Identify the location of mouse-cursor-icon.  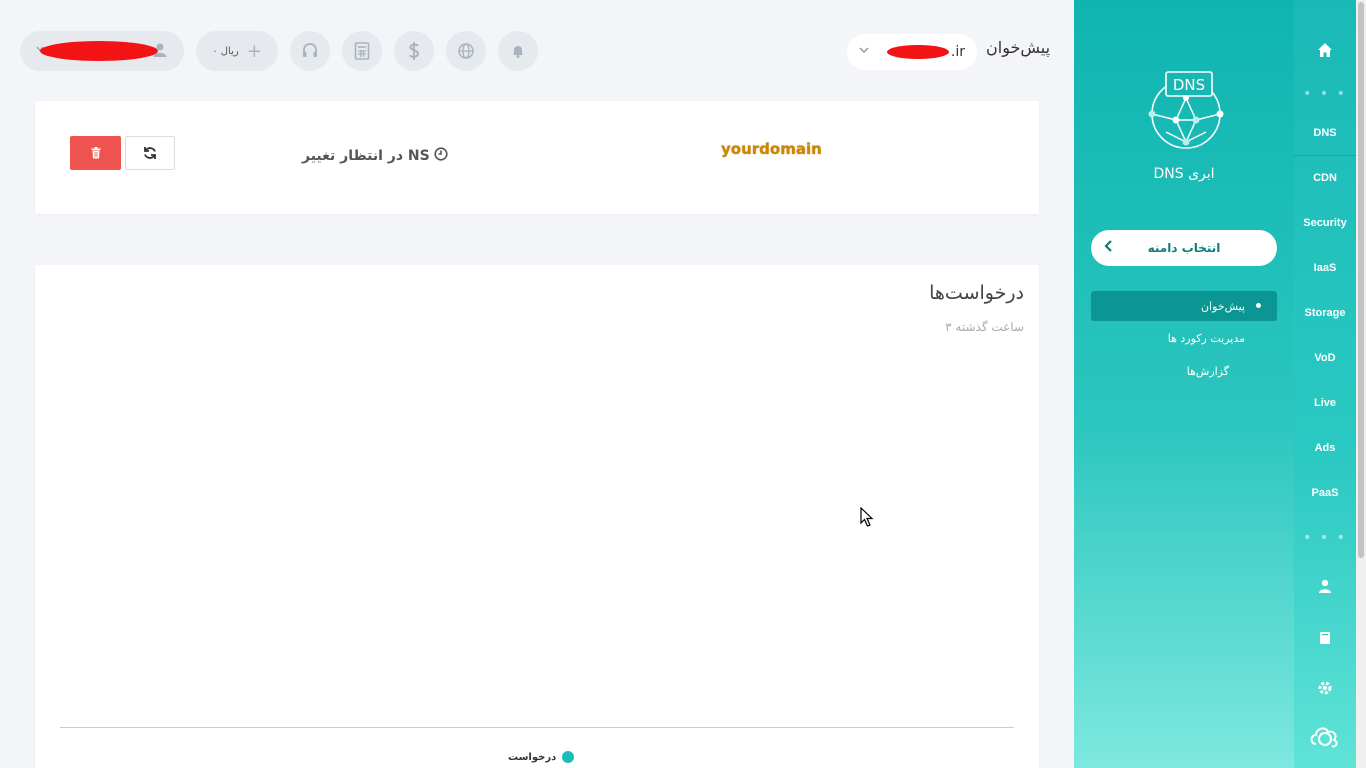
(867, 517).